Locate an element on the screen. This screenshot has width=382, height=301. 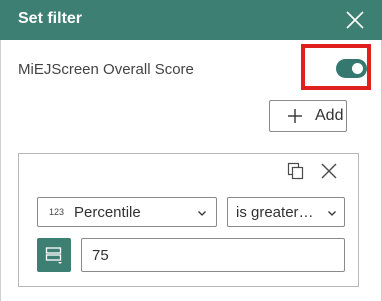
copy-icon is located at coordinates (296, 171).